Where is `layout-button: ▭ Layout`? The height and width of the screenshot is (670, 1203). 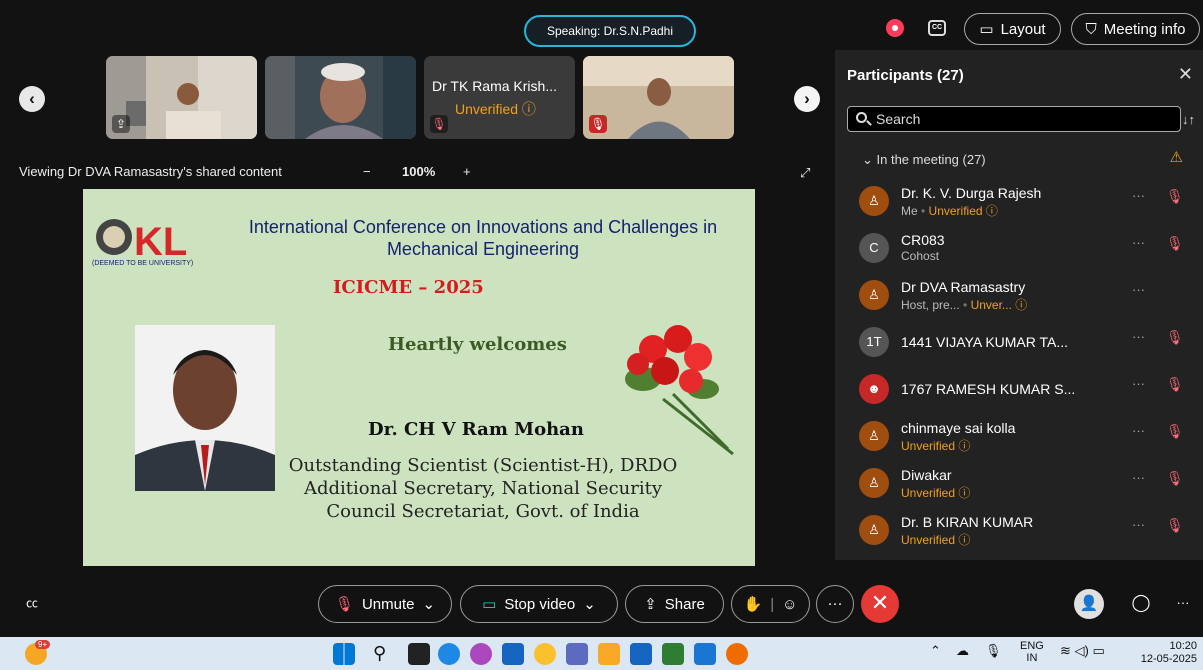 layout-button: ▭ Layout is located at coordinates (1012, 29).